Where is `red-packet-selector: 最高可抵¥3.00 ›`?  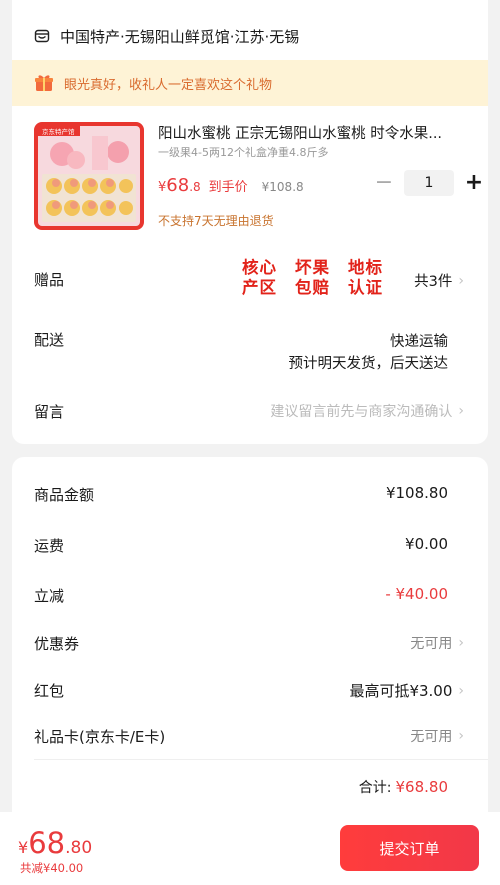
red-packet-selector: 最高可抵¥3.00 › is located at coordinates (406, 690).